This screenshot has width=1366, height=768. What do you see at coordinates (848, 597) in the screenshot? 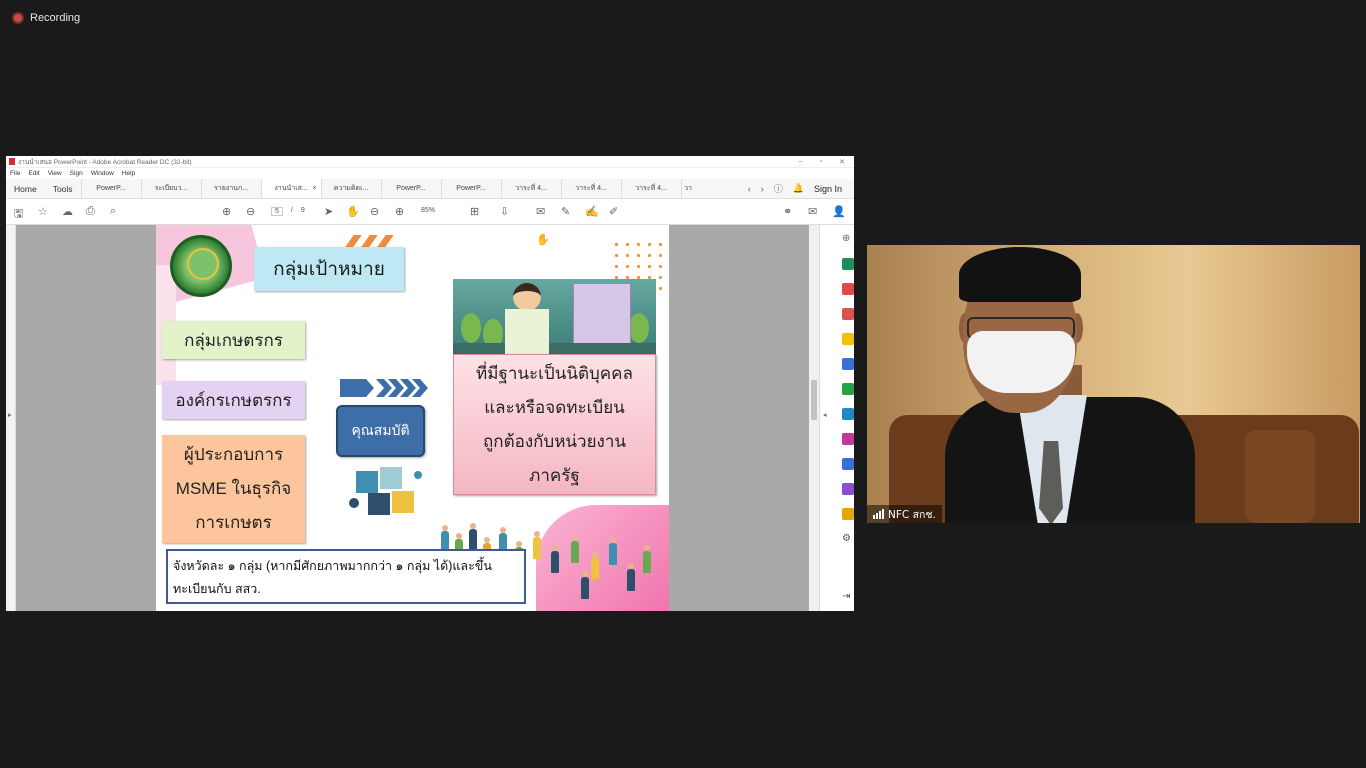
I see `collapse-panel-icon: ⇥` at bounding box center [848, 597].